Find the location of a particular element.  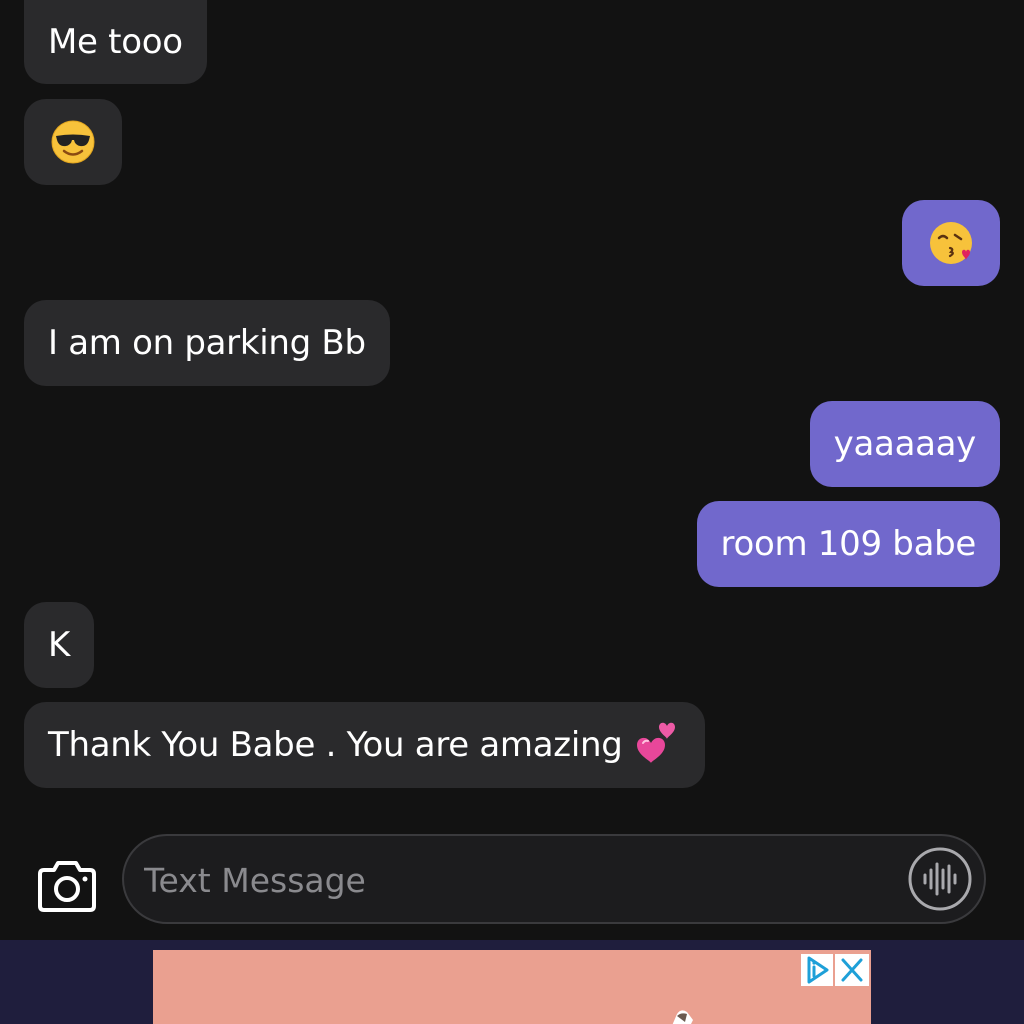

voice-message-button is located at coordinates (940, 879).